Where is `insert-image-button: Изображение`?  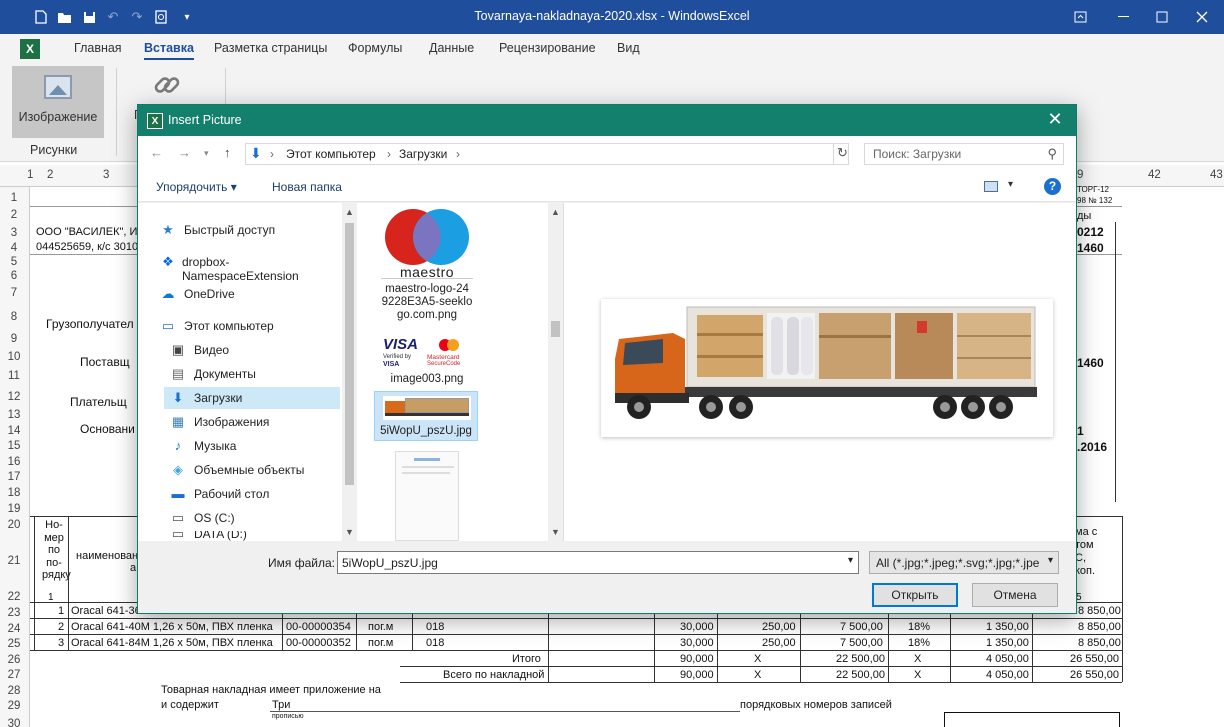 insert-image-button: Изображение is located at coordinates (58, 102).